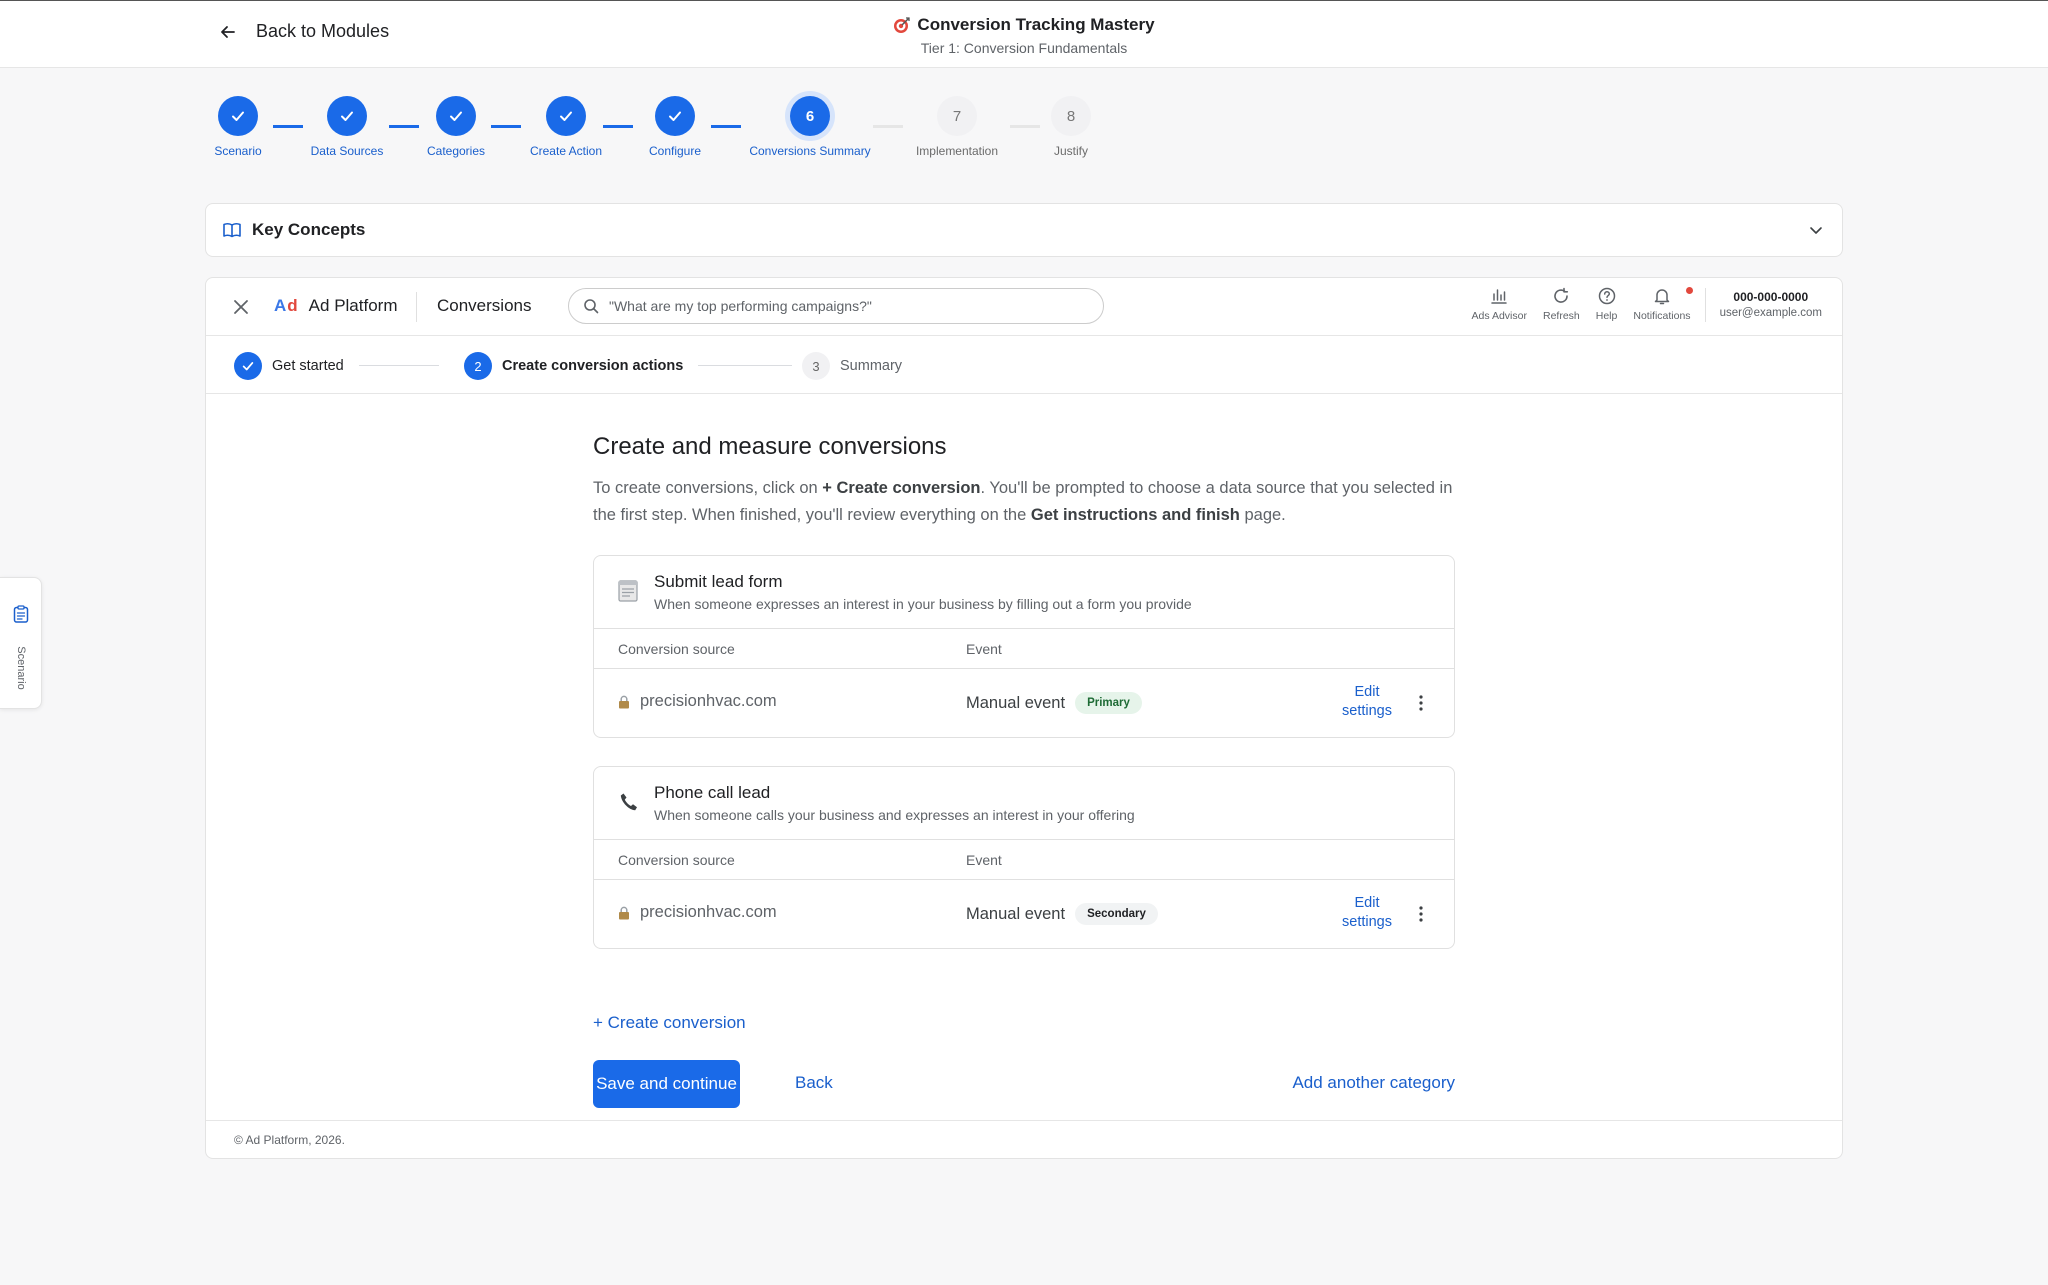  I want to click on create-conversion-link: + Create conversion, so click(669, 1023).